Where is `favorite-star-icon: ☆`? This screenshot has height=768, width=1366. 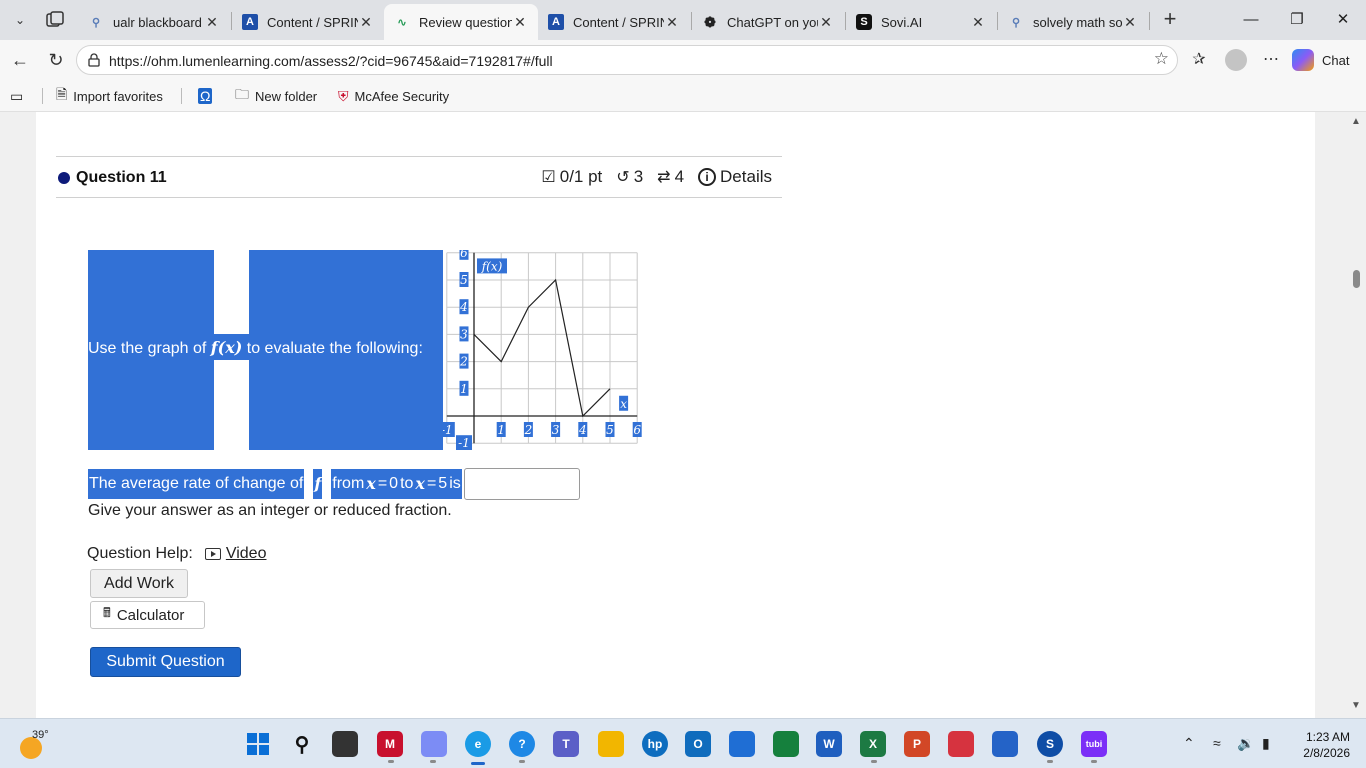 favorite-star-icon: ☆ is located at coordinates (1161, 59).